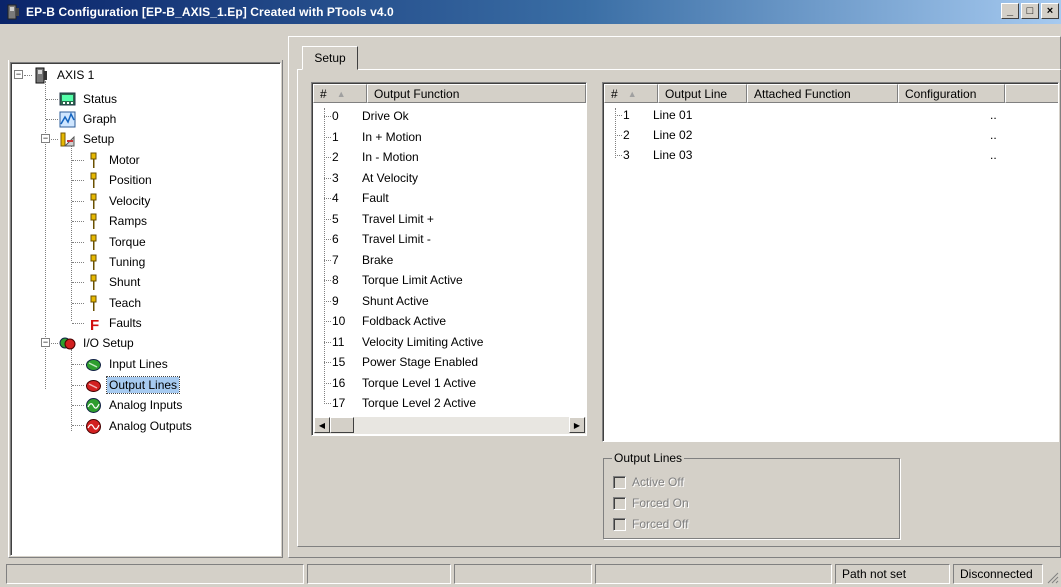 Image resolution: width=1061 pixels, height=587 pixels. I want to click on output-function-row: 0 Drive Ok, so click(370, 116).